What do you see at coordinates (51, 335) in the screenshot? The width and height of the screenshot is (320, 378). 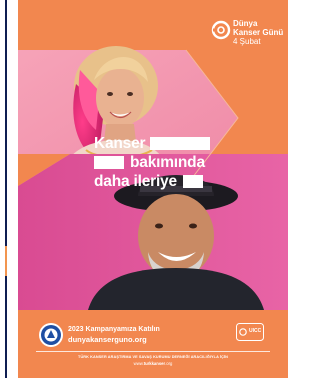 I see `association-seal-icon` at bounding box center [51, 335].